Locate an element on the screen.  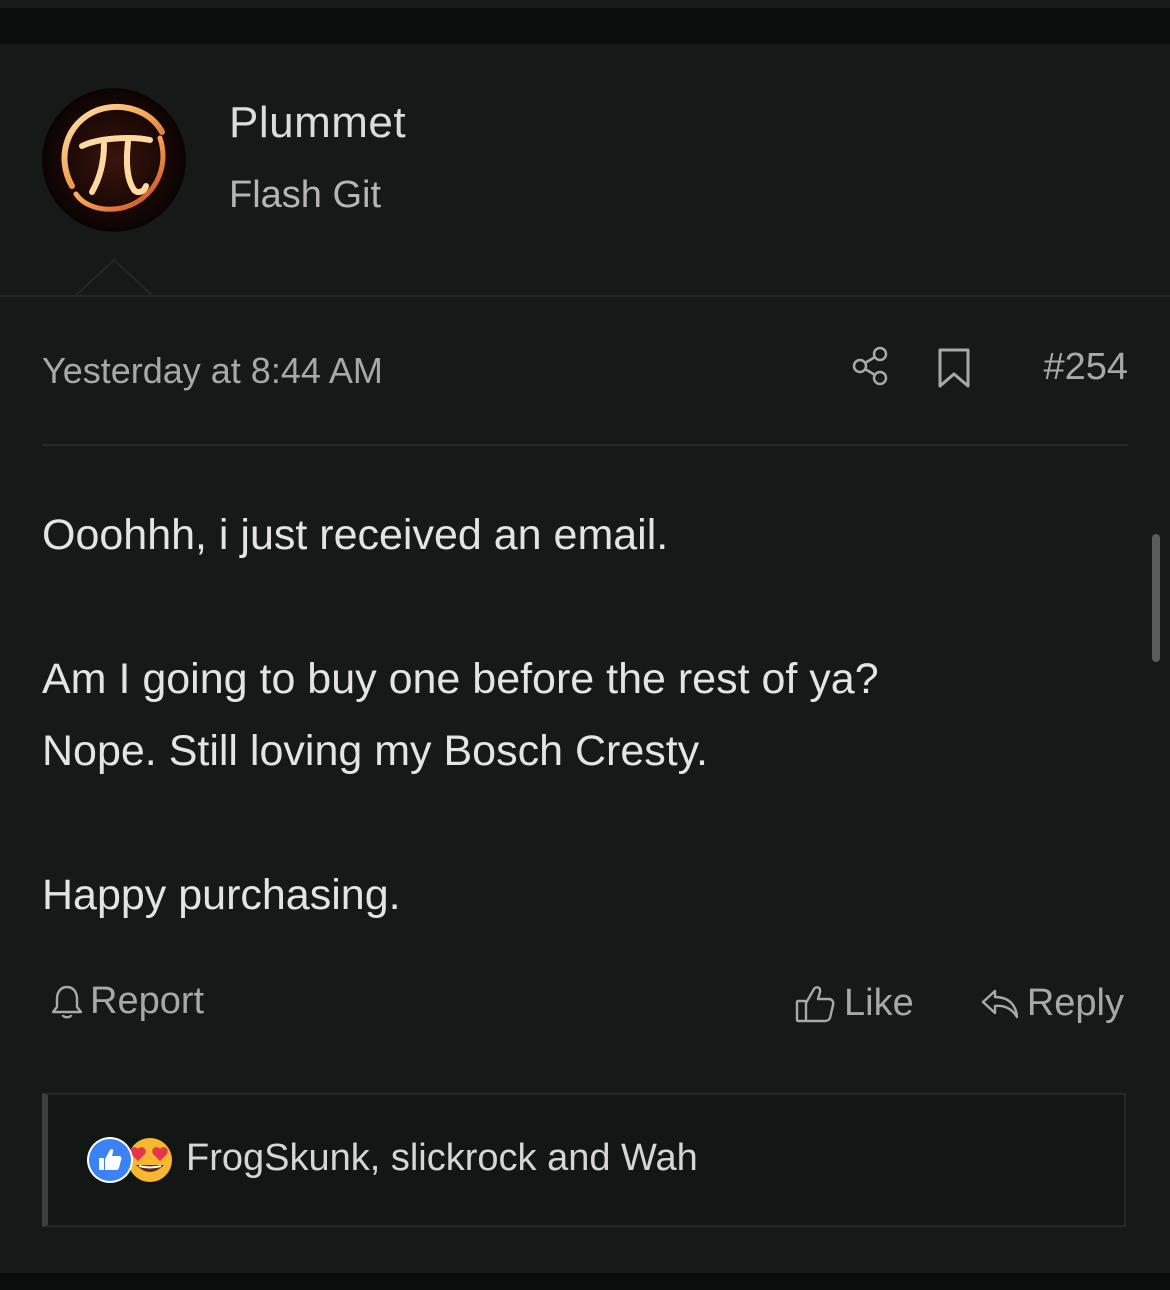
avatar is located at coordinates (114, 160).